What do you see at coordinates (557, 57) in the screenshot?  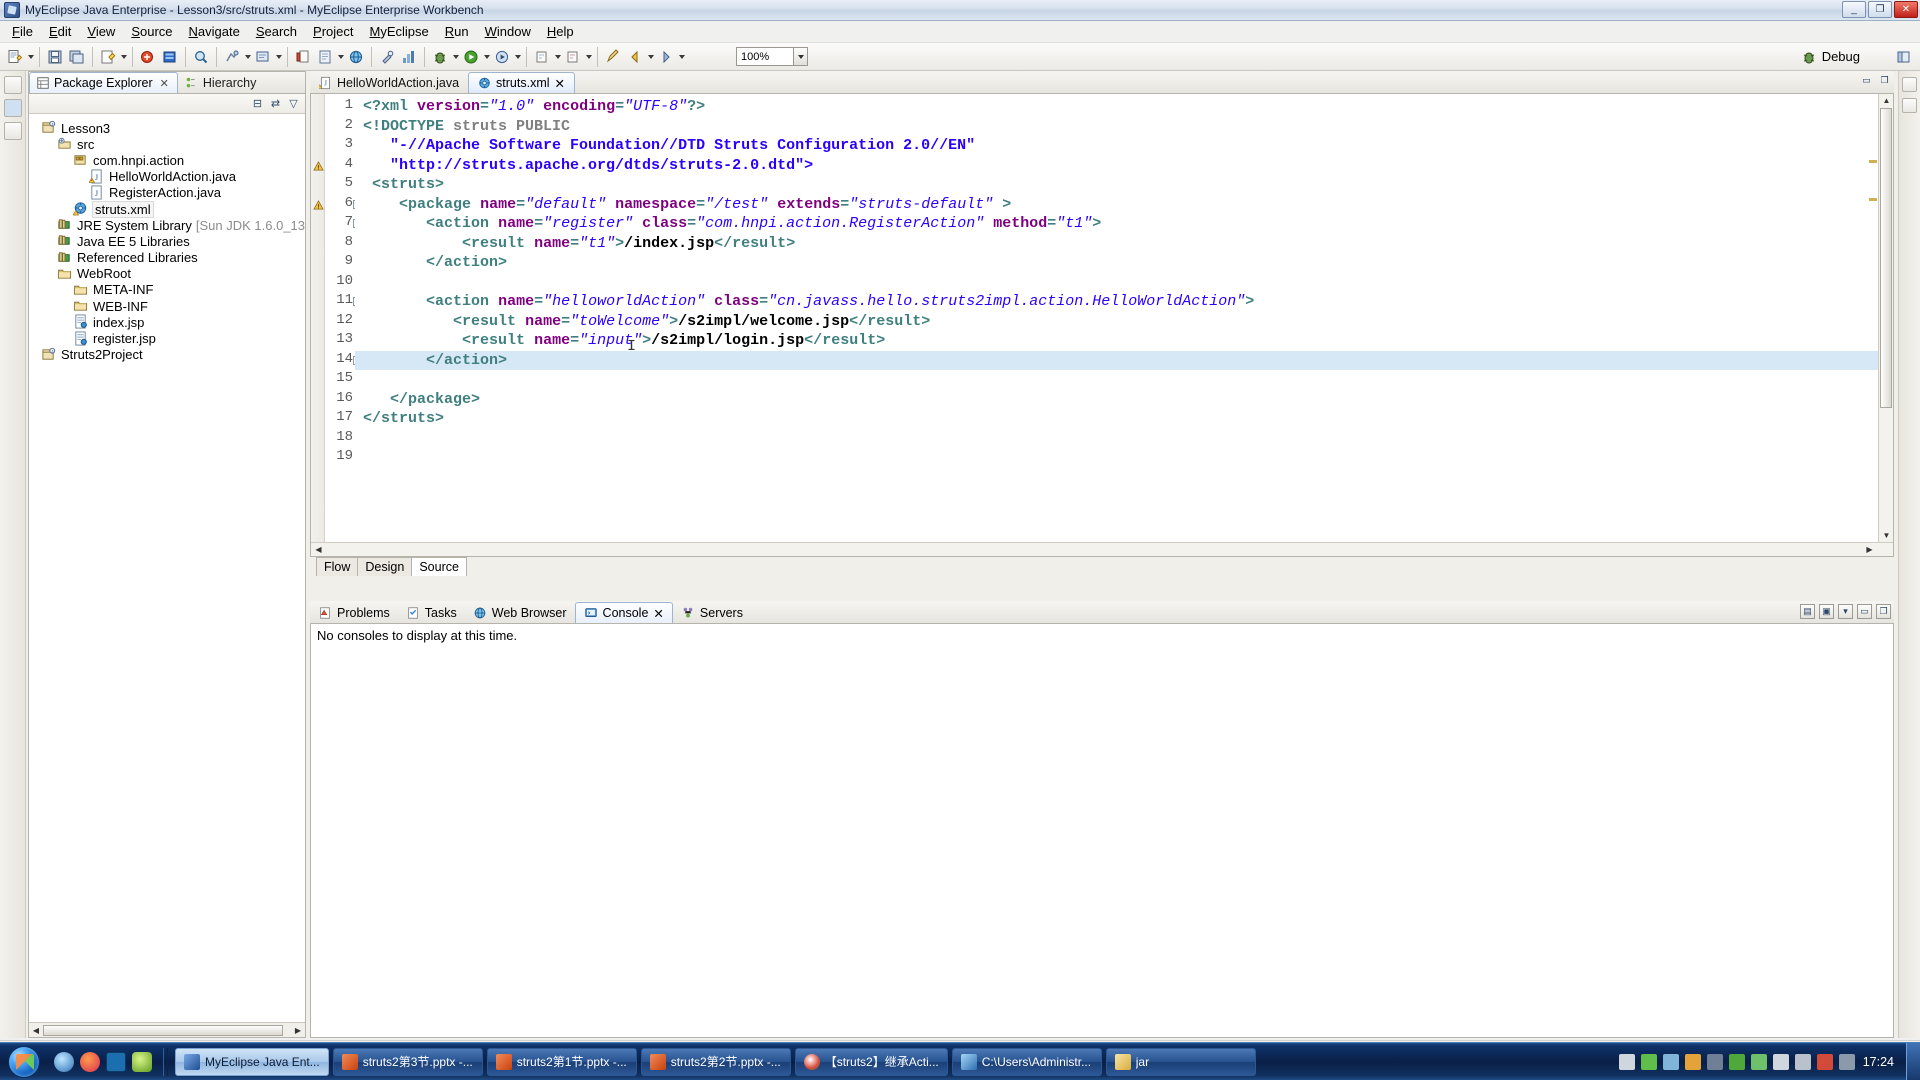 I see `next-annotation-dropdown-icon` at bounding box center [557, 57].